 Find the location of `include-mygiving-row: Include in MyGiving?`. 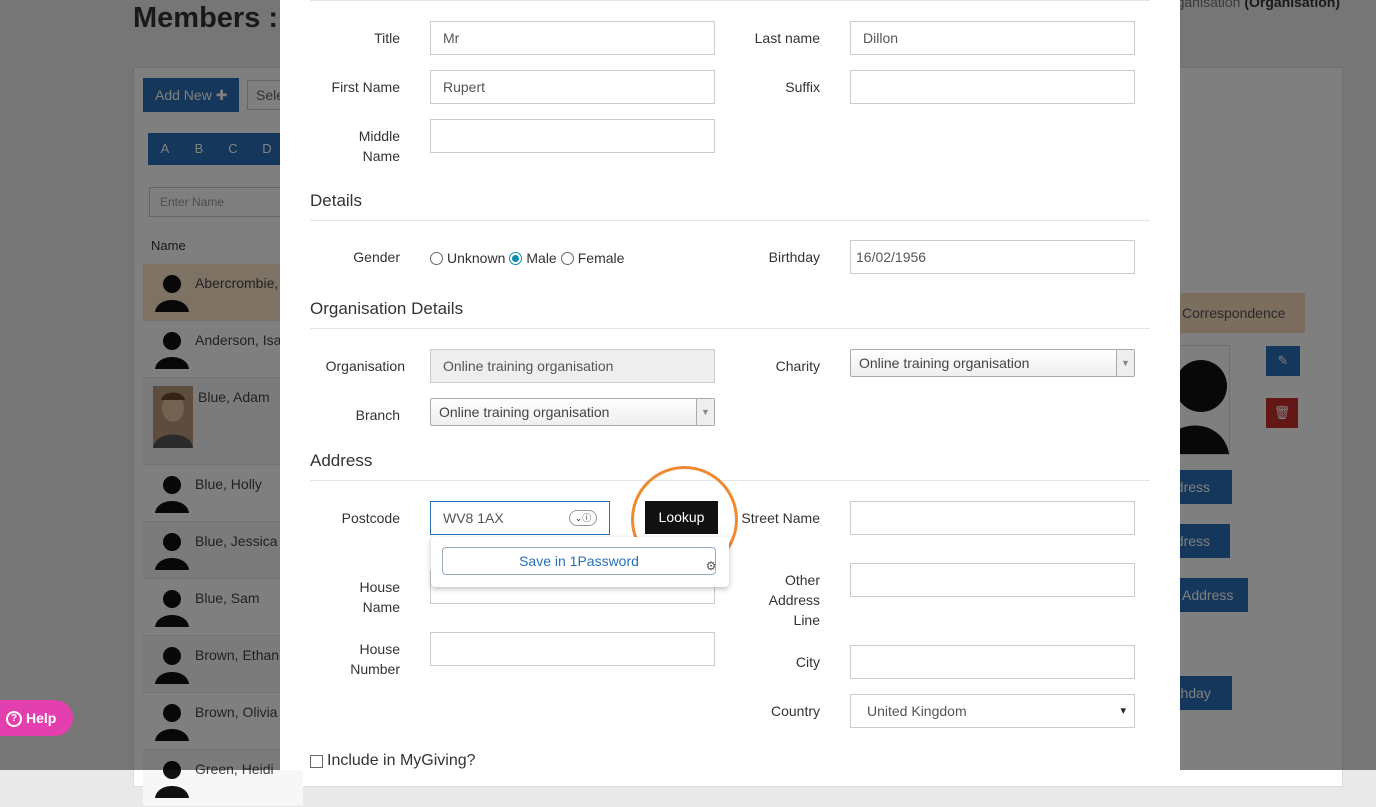

include-mygiving-row: Include in MyGiving? is located at coordinates (393, 761).